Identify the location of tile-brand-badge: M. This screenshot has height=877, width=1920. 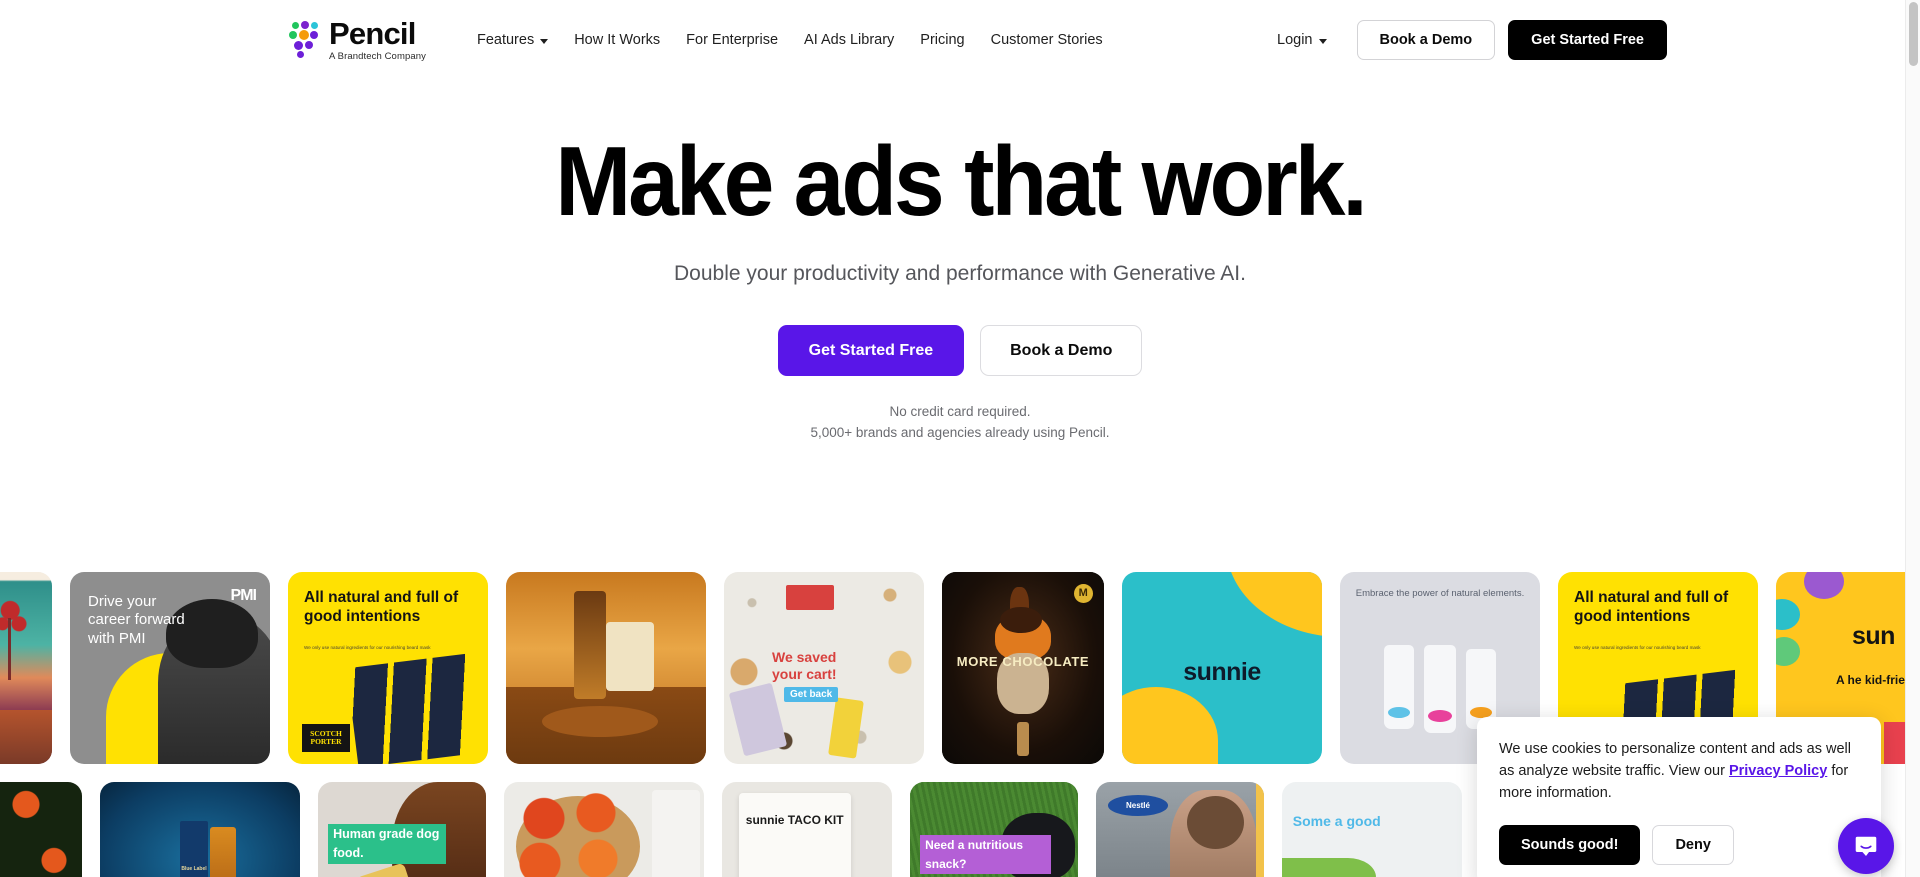
(1083, 593).